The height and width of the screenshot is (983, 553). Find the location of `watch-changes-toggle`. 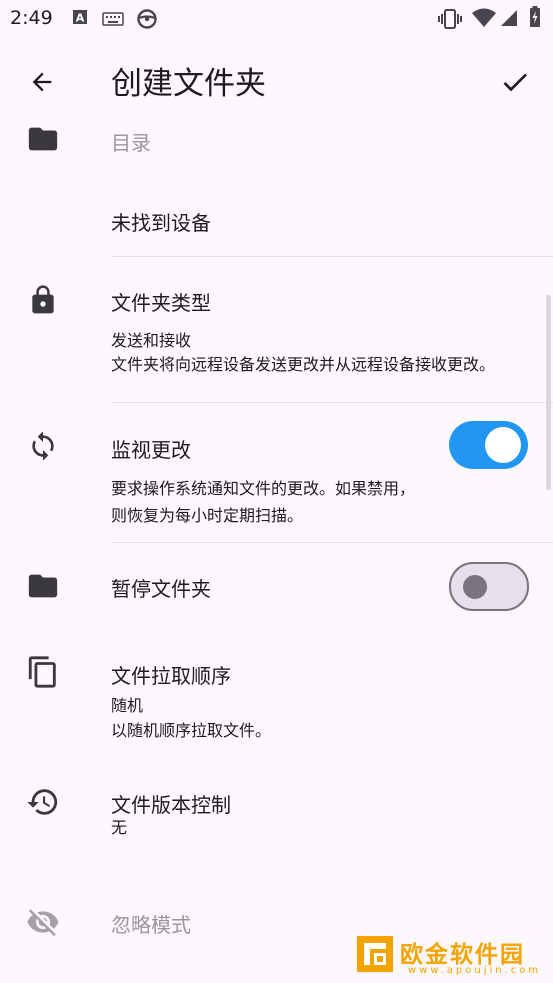

watch-changes-toggle is located at coordinates (488, 445).